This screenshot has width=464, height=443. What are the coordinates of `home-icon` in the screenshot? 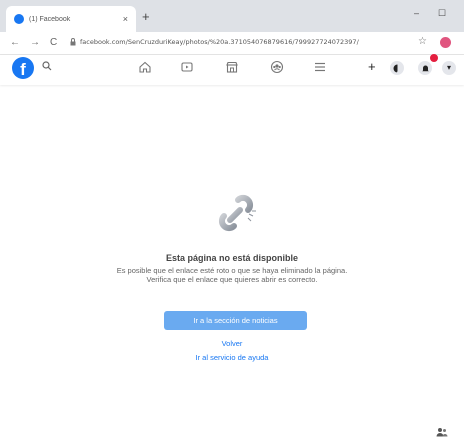 It's located at (145, 69).